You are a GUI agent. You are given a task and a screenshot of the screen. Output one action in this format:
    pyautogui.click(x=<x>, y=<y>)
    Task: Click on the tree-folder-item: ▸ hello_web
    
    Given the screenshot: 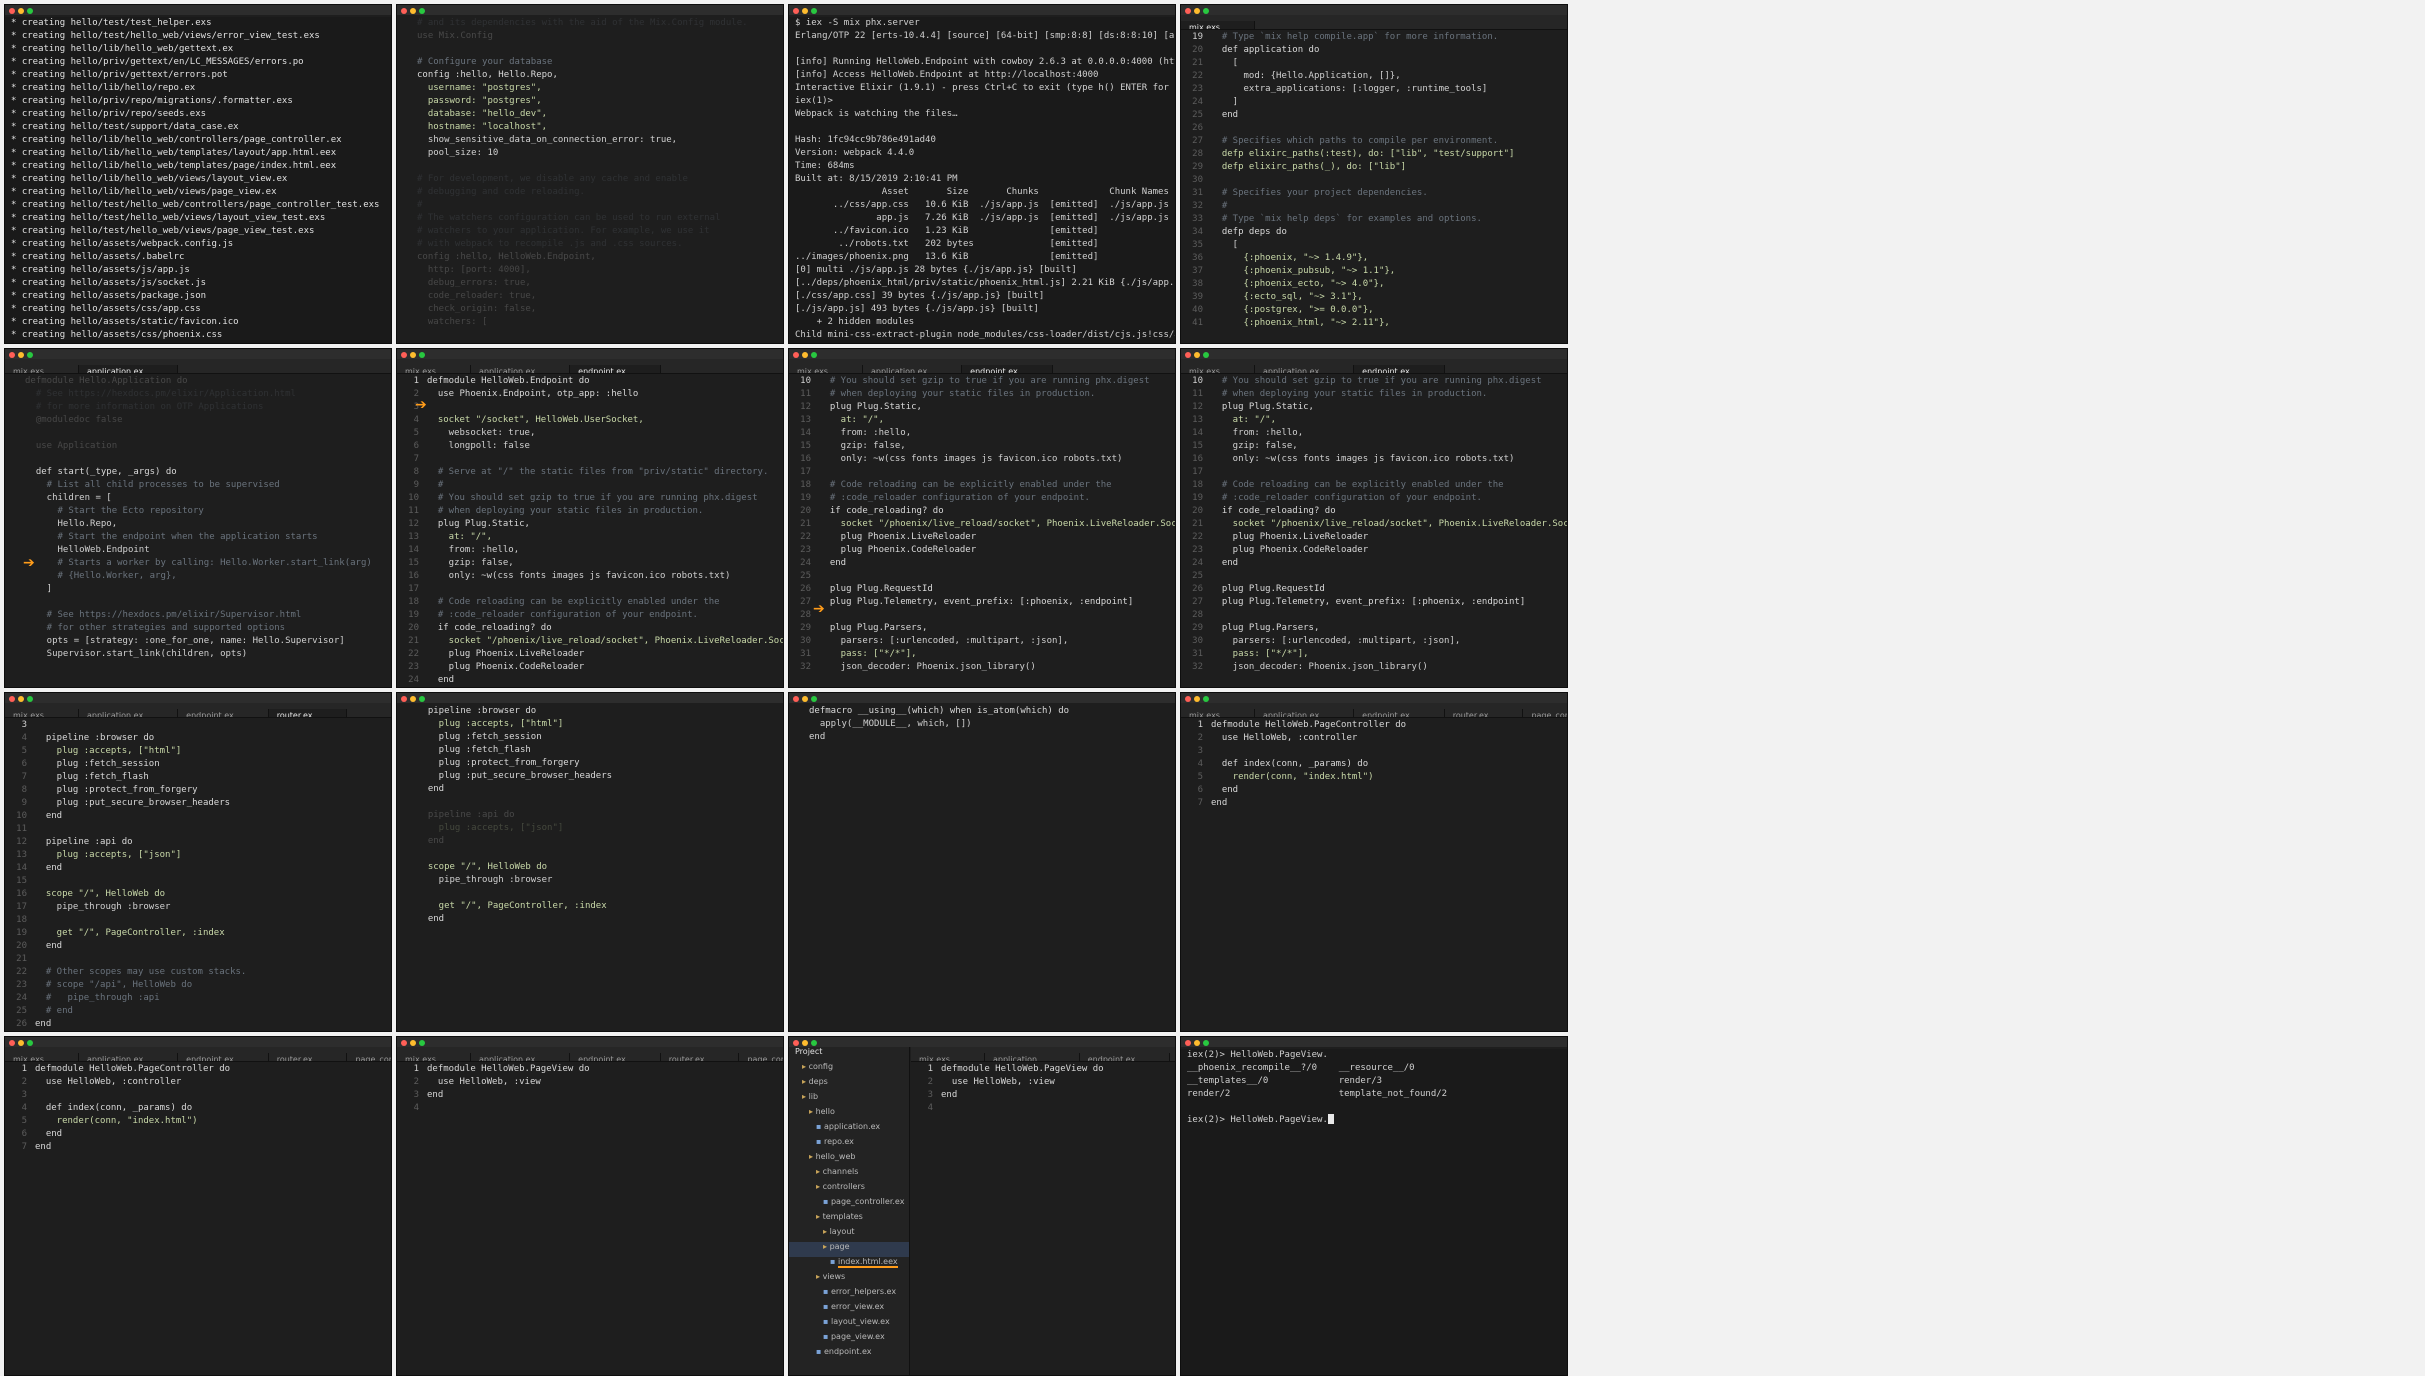 What is the action you would take?
    pyautogui.click(x=849, y=1159)
    